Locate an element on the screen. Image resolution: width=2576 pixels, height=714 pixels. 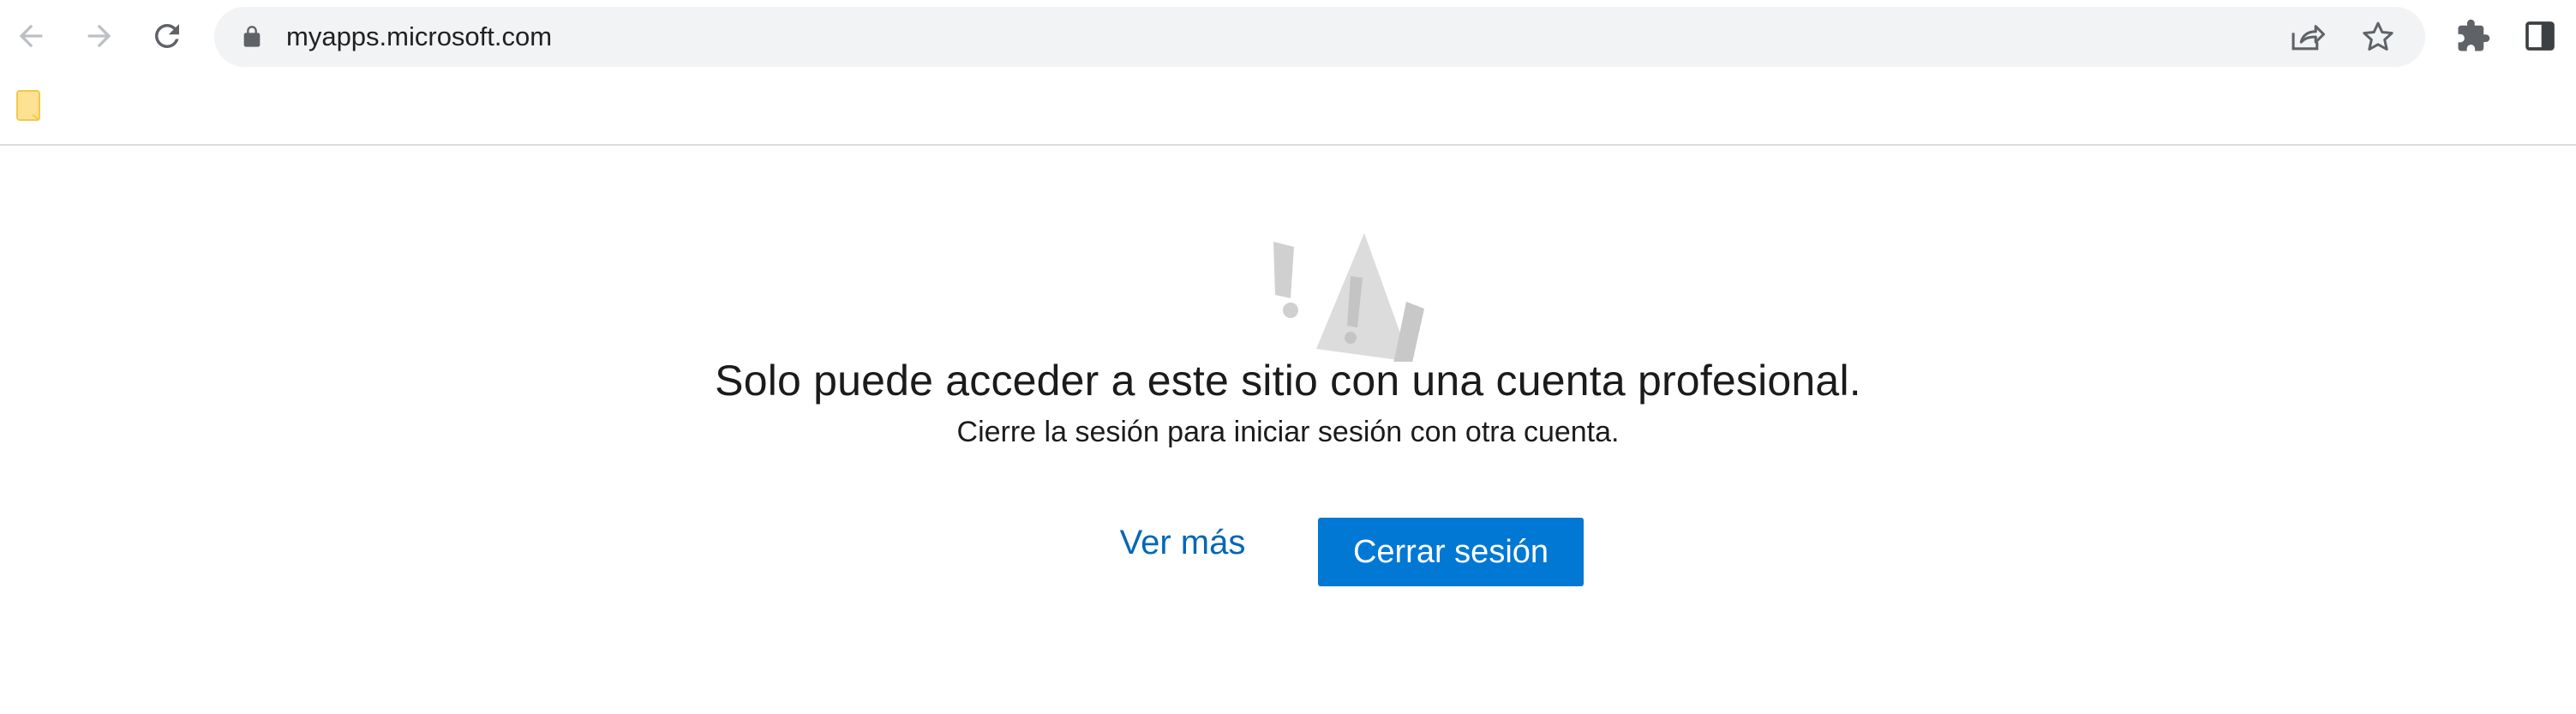
forward-button is located at coordinates (99, 36).